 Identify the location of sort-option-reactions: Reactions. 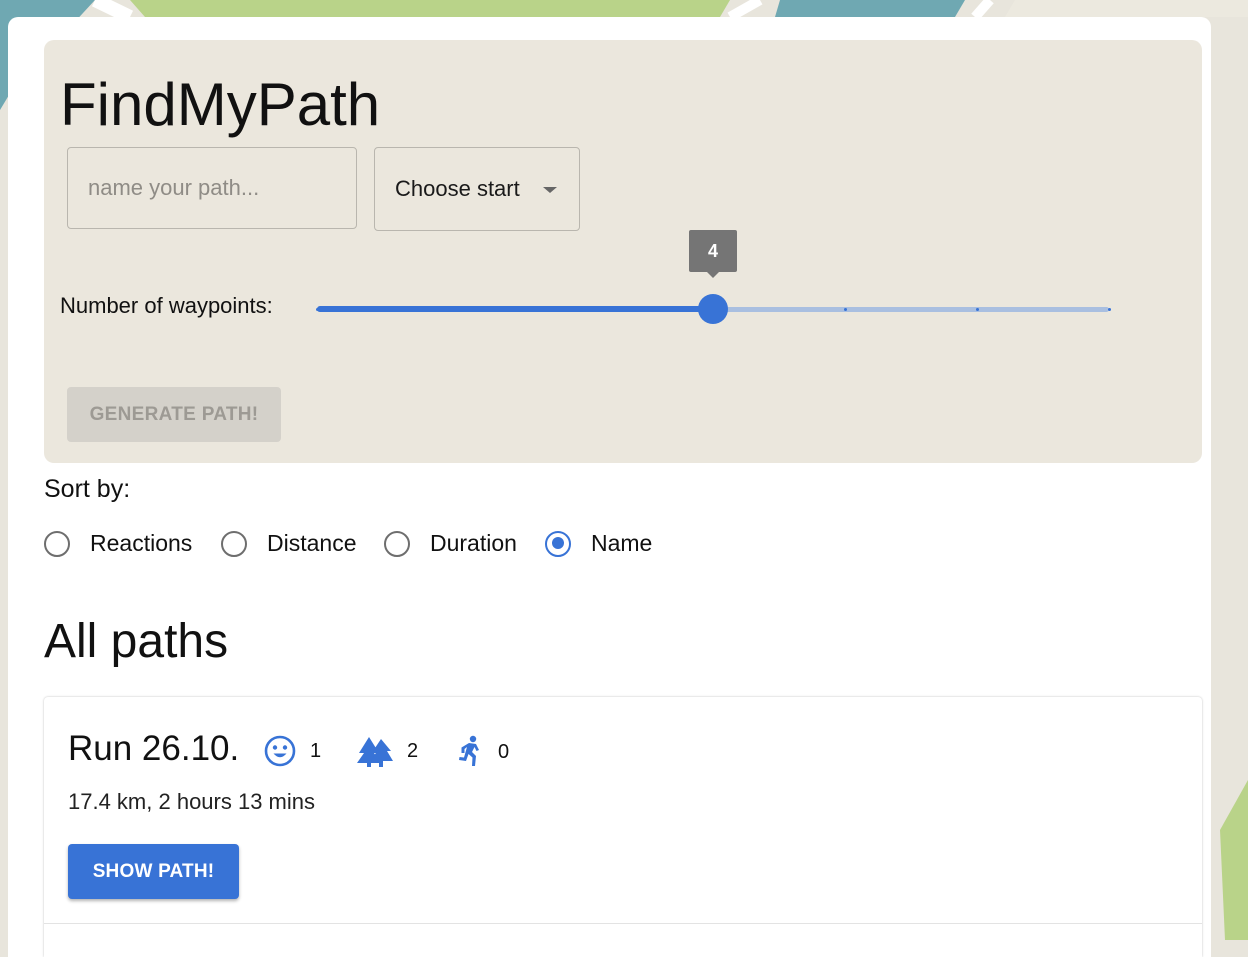
(118, 543).